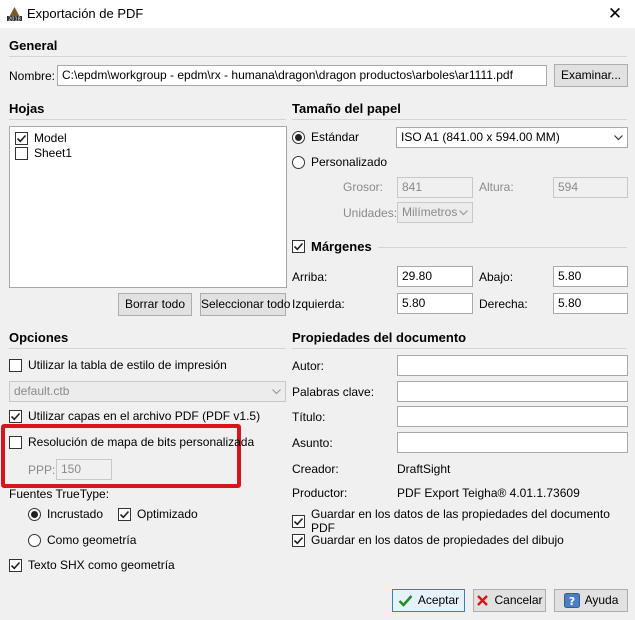 This screenshot has height=620, width=635. I want to click on top-margin-label: Arriba:, so click(310, 277).